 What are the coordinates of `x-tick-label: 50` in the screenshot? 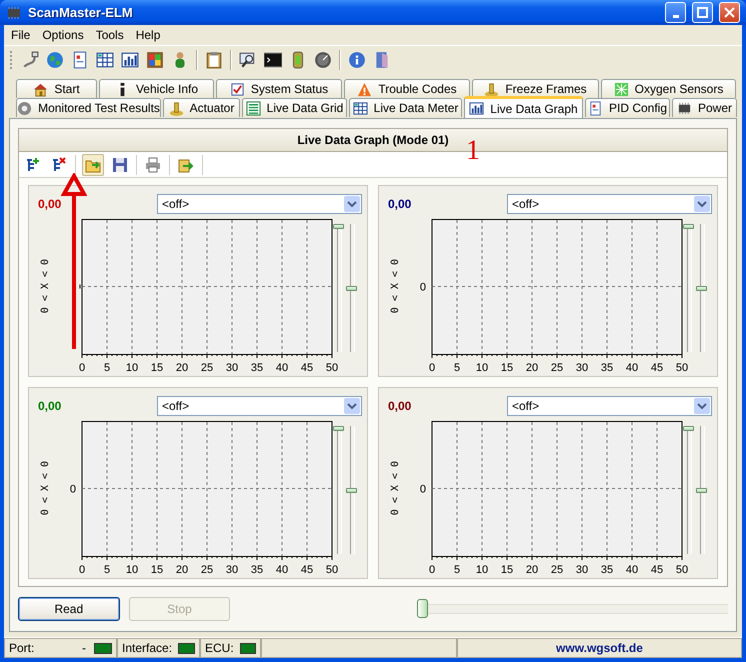 It's located at (682, 570).